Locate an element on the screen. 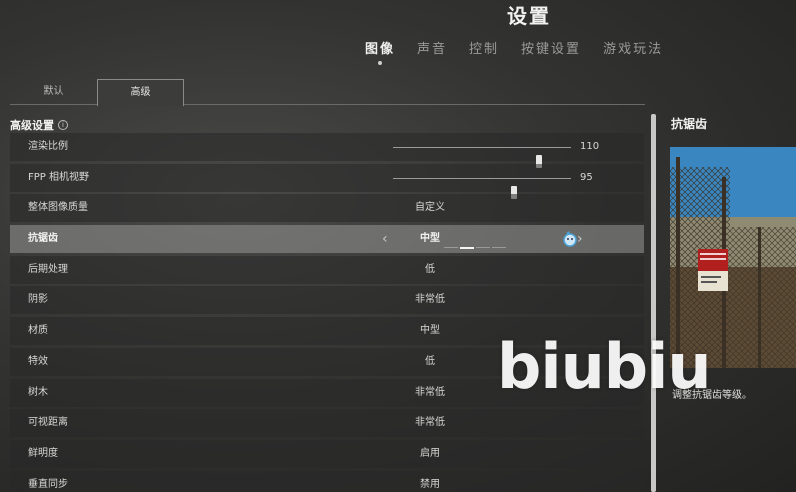  watermark-logo: biubiu is located at coordinates (604, 366).